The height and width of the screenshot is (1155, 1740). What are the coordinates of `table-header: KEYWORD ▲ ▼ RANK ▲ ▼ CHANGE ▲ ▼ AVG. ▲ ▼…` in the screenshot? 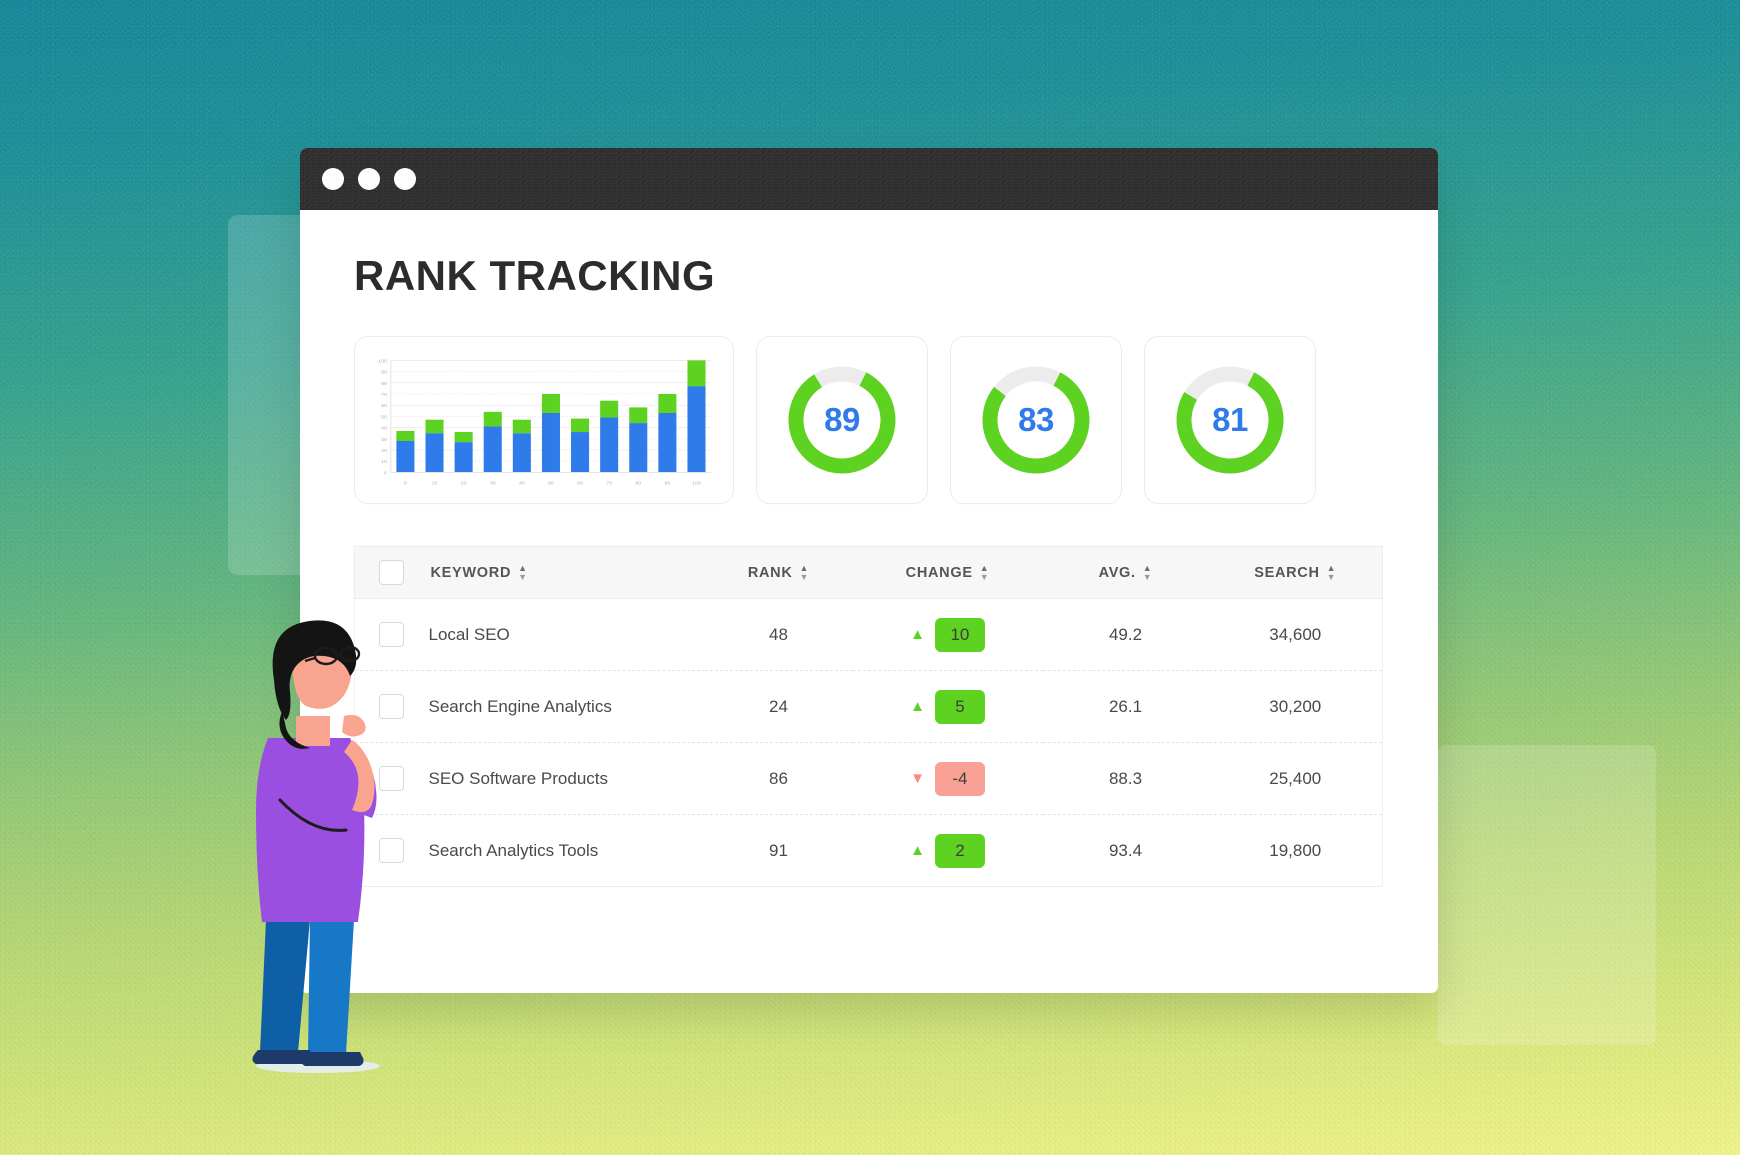 It's located at (868, 572).